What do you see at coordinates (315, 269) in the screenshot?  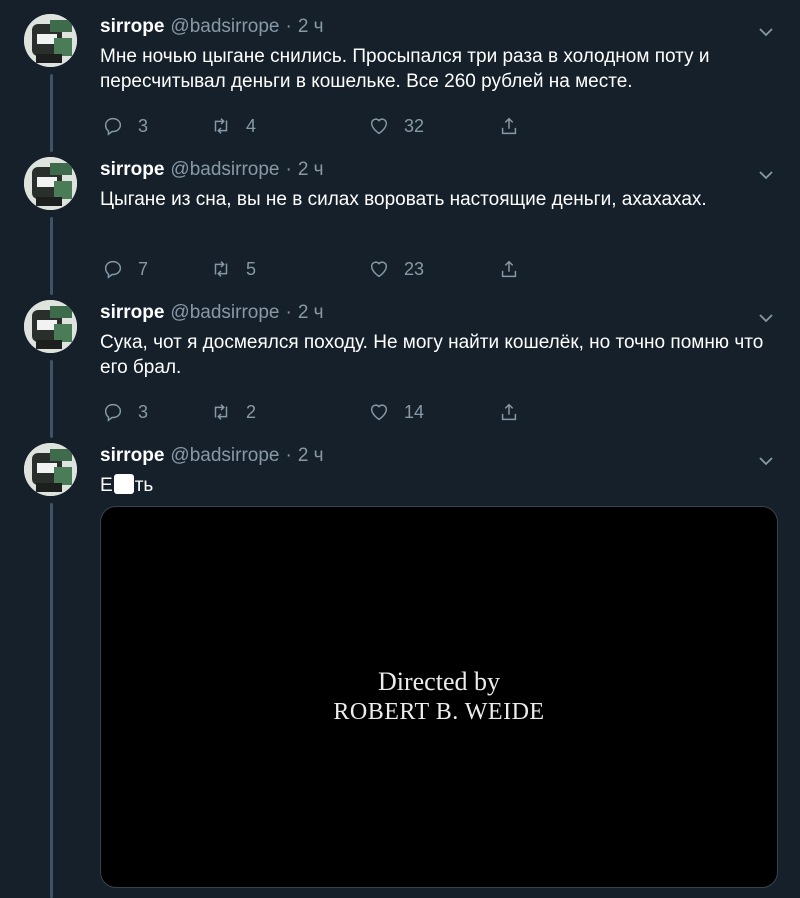 I see `tweet-actions: 7 5 23` at bounding box center [315, 269].